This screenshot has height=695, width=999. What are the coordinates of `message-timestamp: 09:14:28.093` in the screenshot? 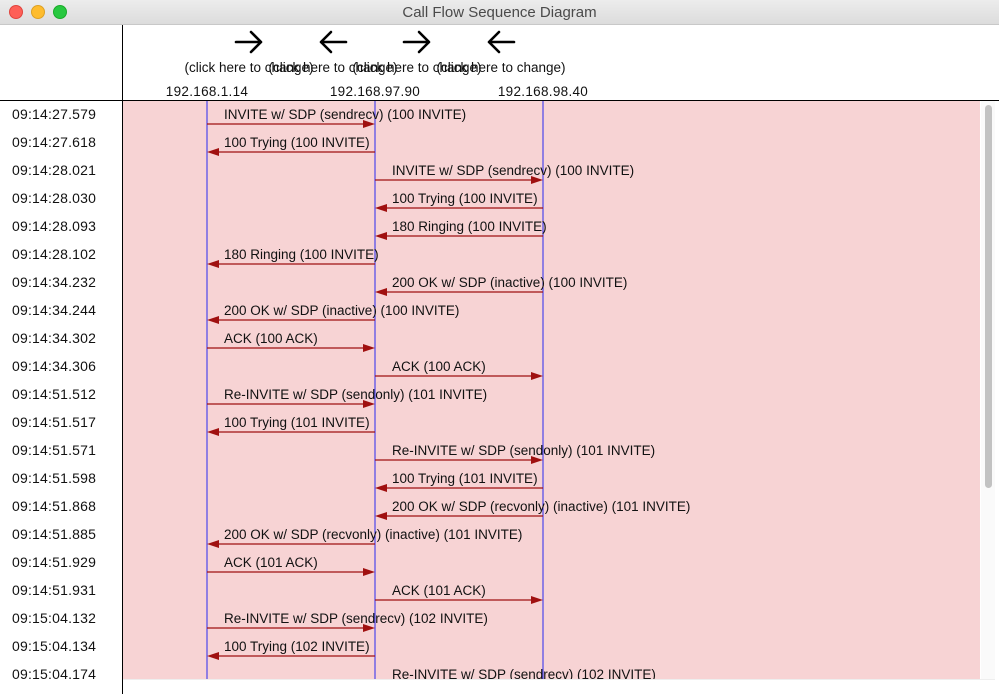 It's located at (54, 226).